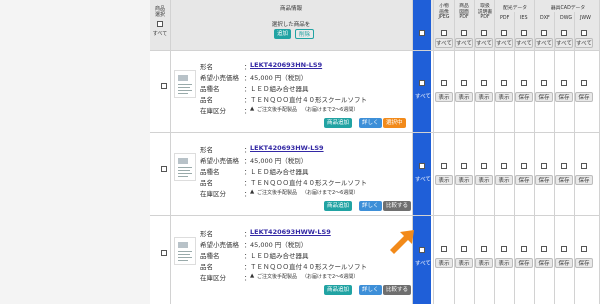  Describe the element at coordinates (206, 150) in the screenshot. I see `model-label: 形名` at that location.